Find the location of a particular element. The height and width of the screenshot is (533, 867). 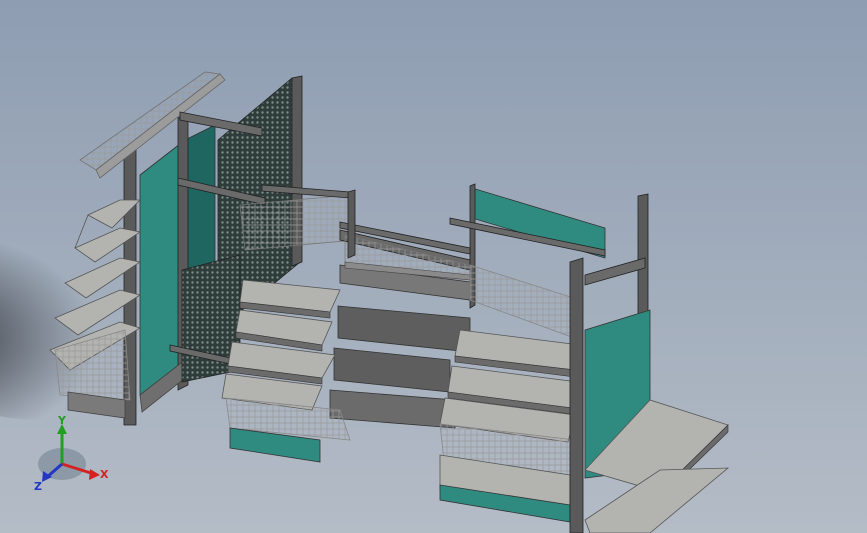

coordinate-triad: Y X Z is located at coordinates (71, 453).